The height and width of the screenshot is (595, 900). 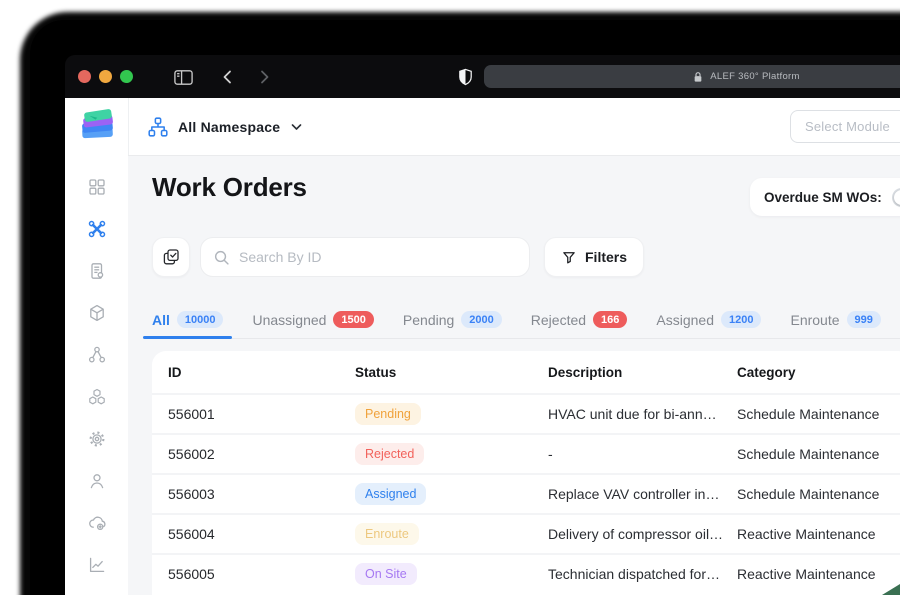 I want to click on zoom-window-button, so click(x=126, y=76).